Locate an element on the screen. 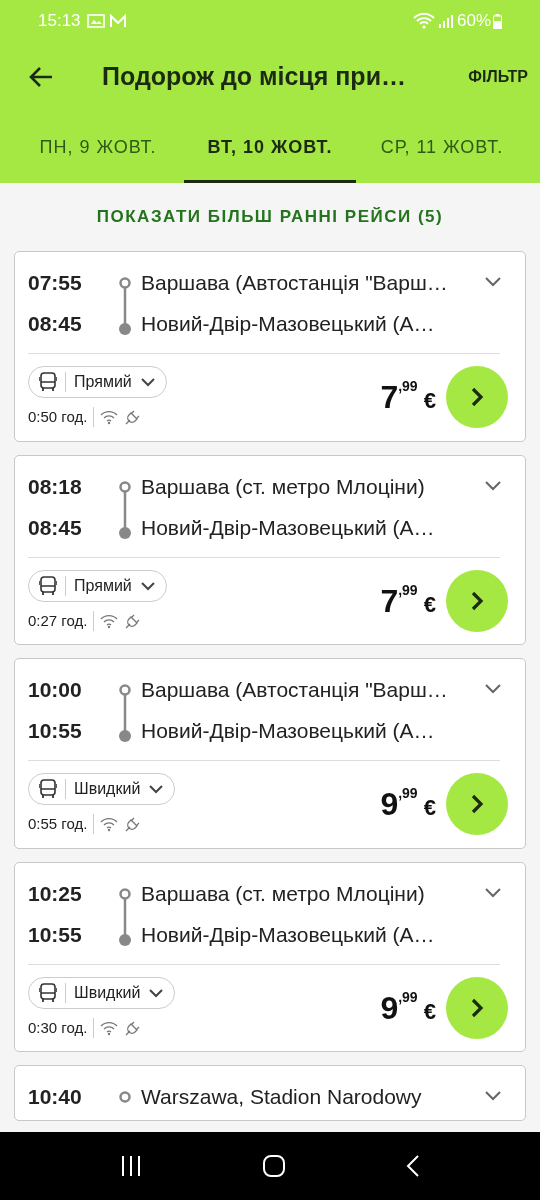  date-tab: ВТ, 10 ЖОВТ. is located at coordinates (270, 147).